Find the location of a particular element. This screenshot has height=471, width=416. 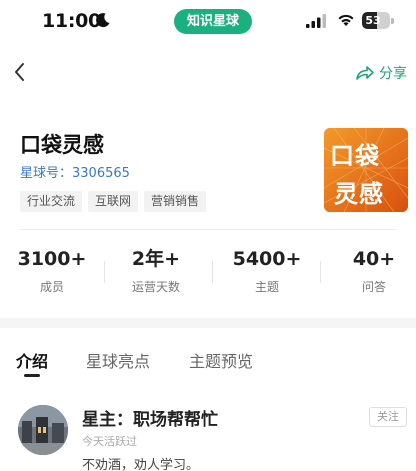

cover-title-line2: 灵感 is located at coordinates (359, 194).